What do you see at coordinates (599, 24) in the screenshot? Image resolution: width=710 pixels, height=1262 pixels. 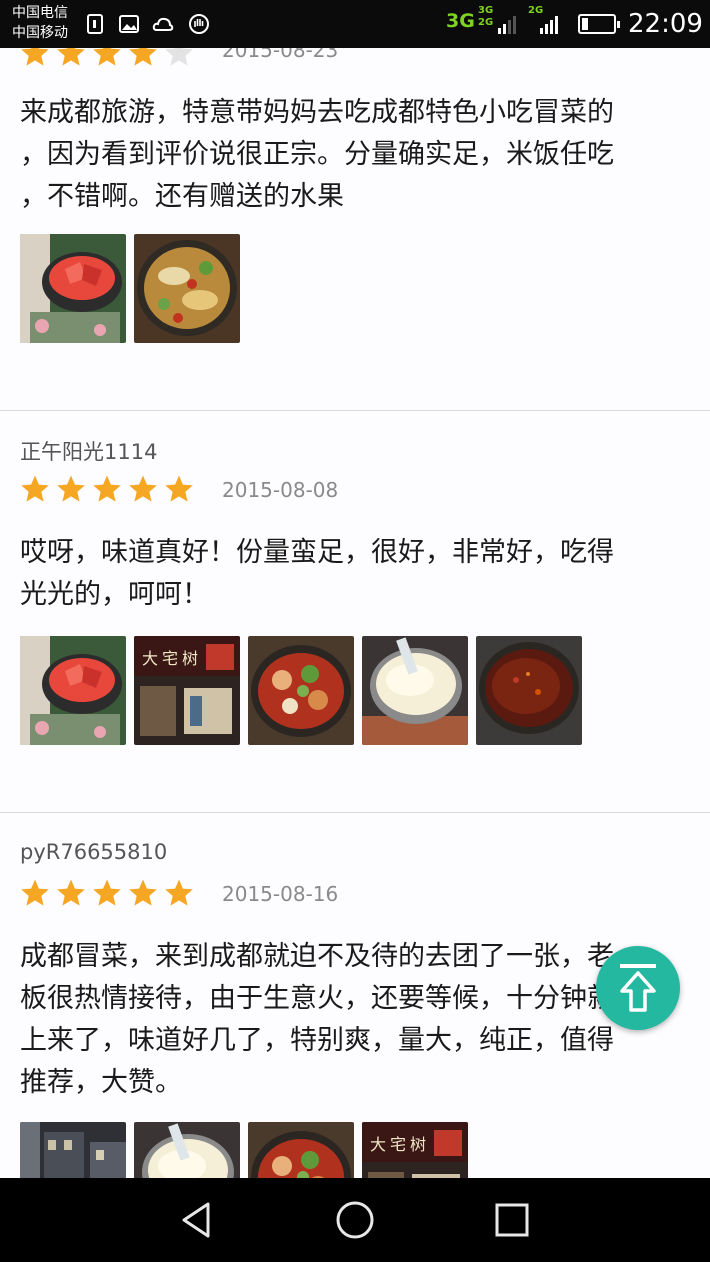 I see `battery-icon` at bounding box center [599, 24].